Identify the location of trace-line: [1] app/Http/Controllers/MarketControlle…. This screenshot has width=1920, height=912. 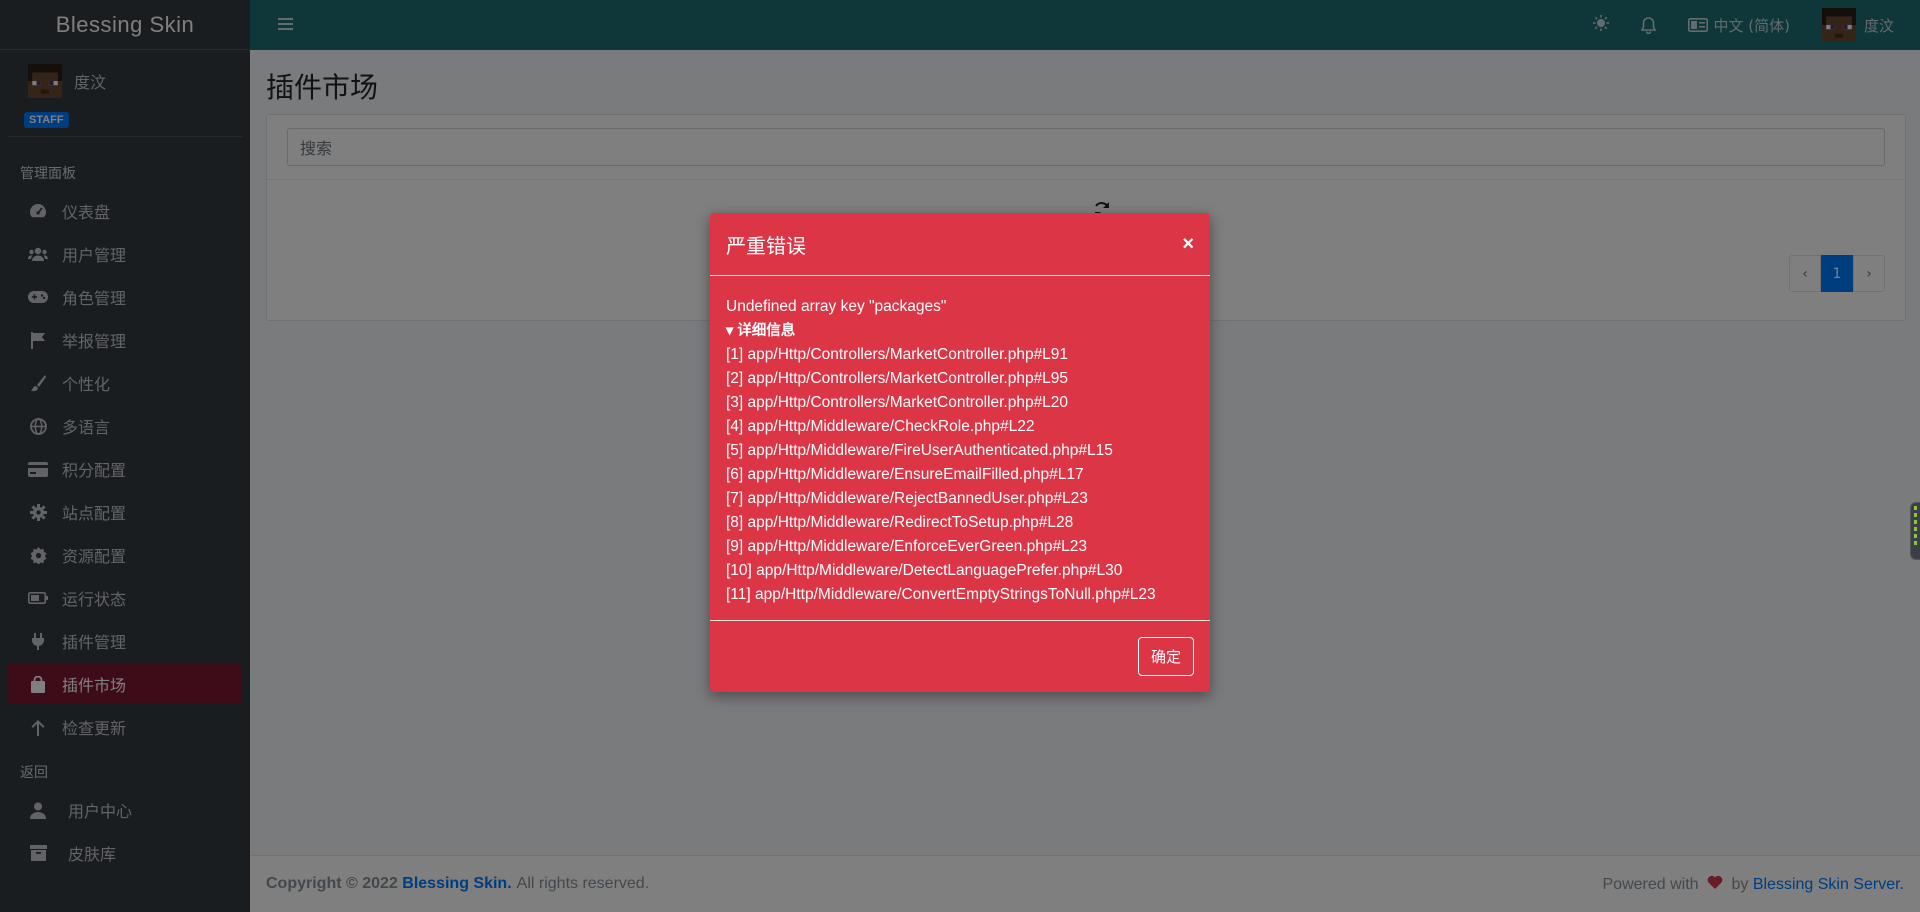
(897, 354).